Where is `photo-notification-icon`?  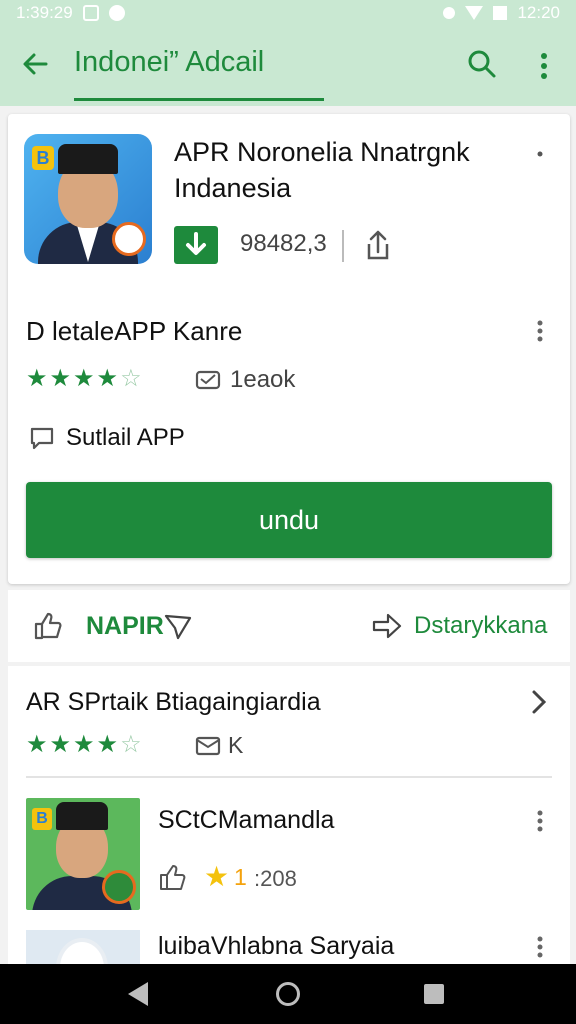 photo-notification-icon is located at coordinates (90, 13).